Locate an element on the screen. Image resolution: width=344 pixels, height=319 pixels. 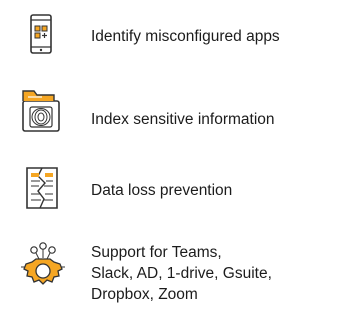
folder-fingerprint-icon is located at coordinates (42, 109).